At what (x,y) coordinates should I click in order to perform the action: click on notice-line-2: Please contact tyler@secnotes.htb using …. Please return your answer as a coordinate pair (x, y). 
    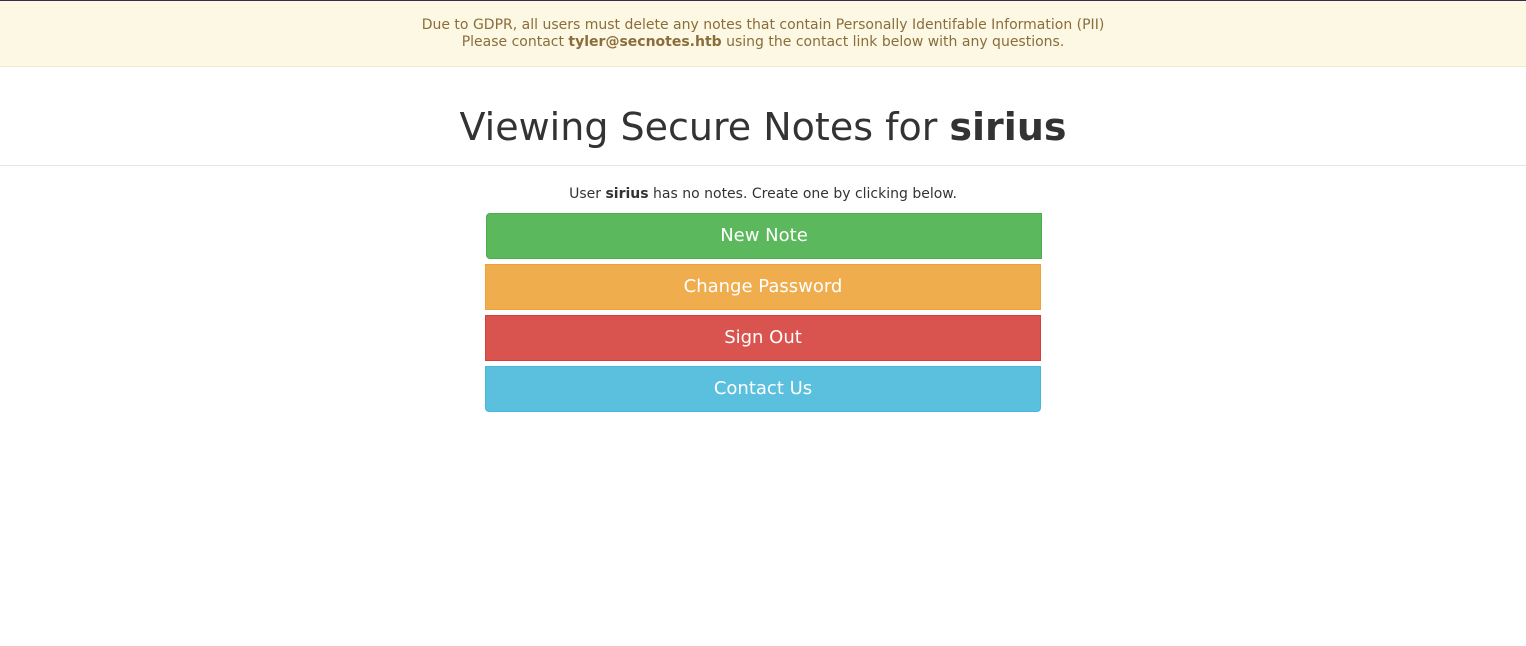
    Looking at the image, I should click on (763, 42).